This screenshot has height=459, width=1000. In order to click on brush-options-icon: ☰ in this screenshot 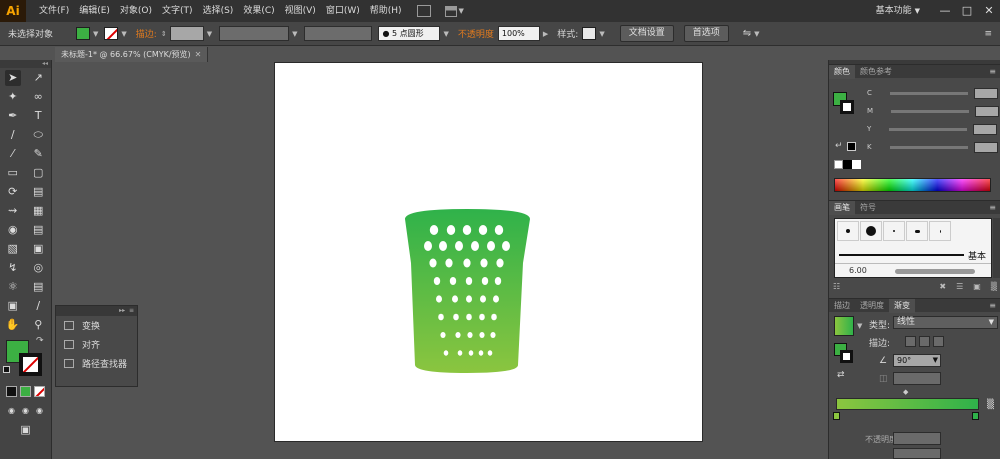, I will do `click(959, 288)`.